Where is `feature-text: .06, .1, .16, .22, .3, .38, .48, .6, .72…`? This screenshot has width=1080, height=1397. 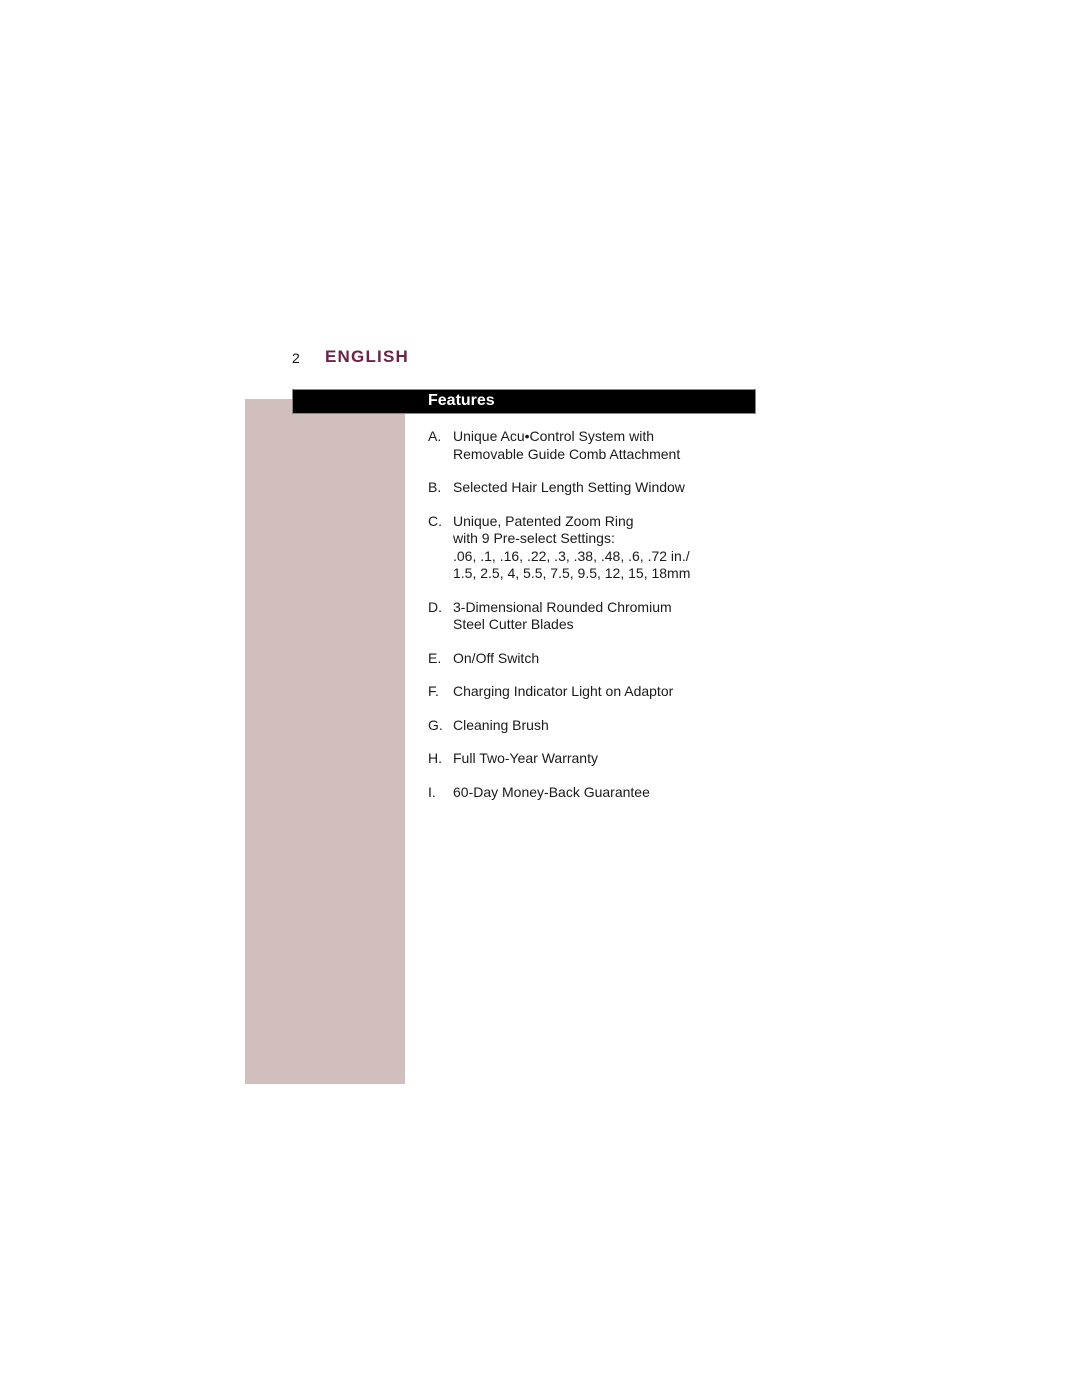
feature-text: .06, .1, .16, .22, .3, .38, .48, .6, .72… is located at coordinates (571, 555).